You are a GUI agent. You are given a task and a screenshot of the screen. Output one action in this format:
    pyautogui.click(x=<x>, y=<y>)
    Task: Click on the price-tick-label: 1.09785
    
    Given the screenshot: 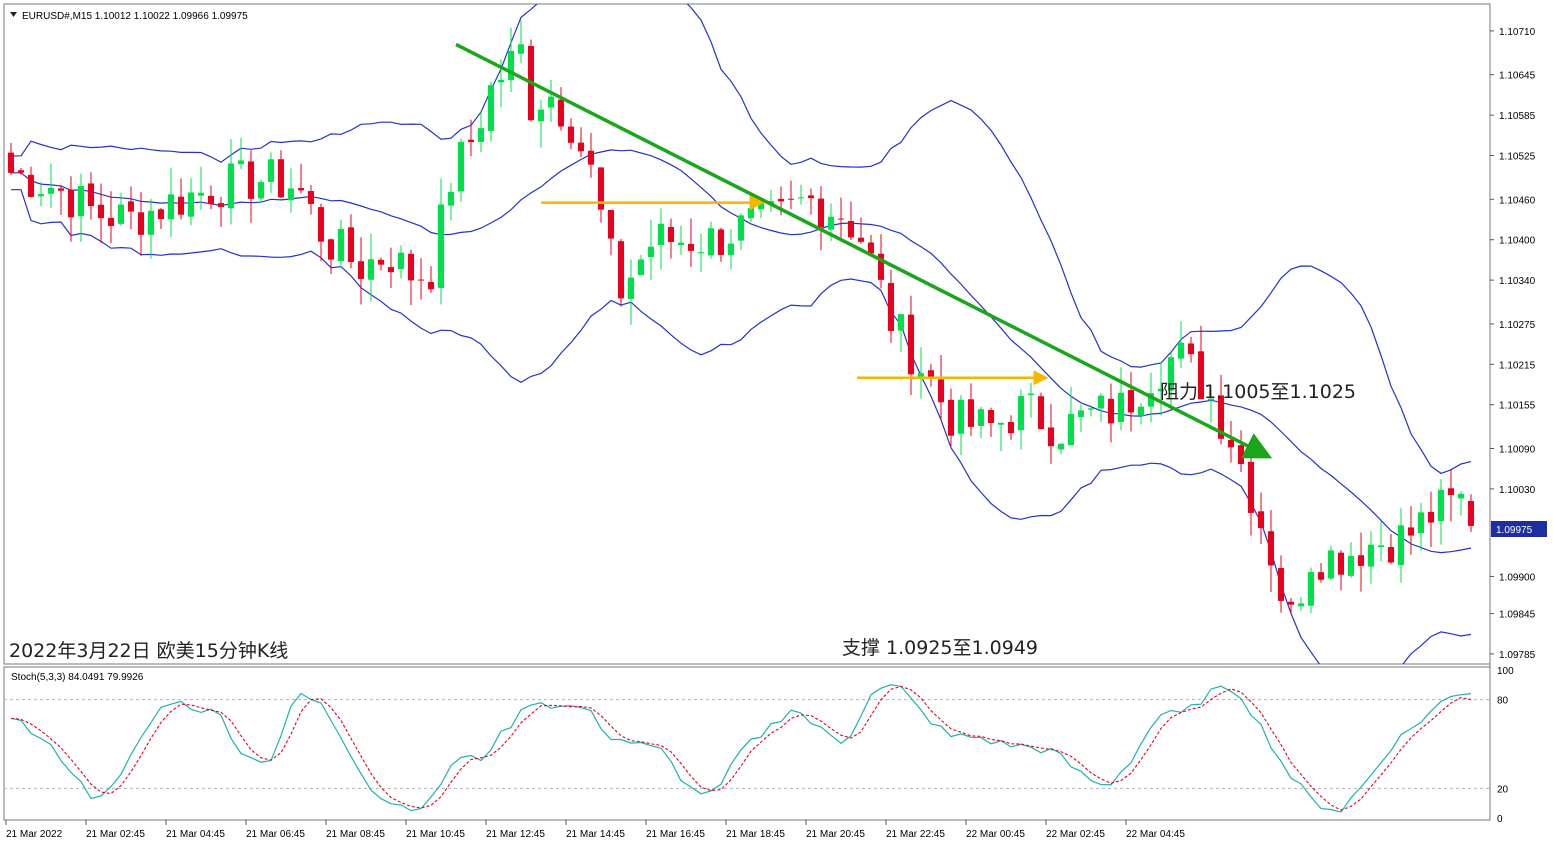 What is the action you would take?
    pyautogui.click(x=1517, y=655)
    